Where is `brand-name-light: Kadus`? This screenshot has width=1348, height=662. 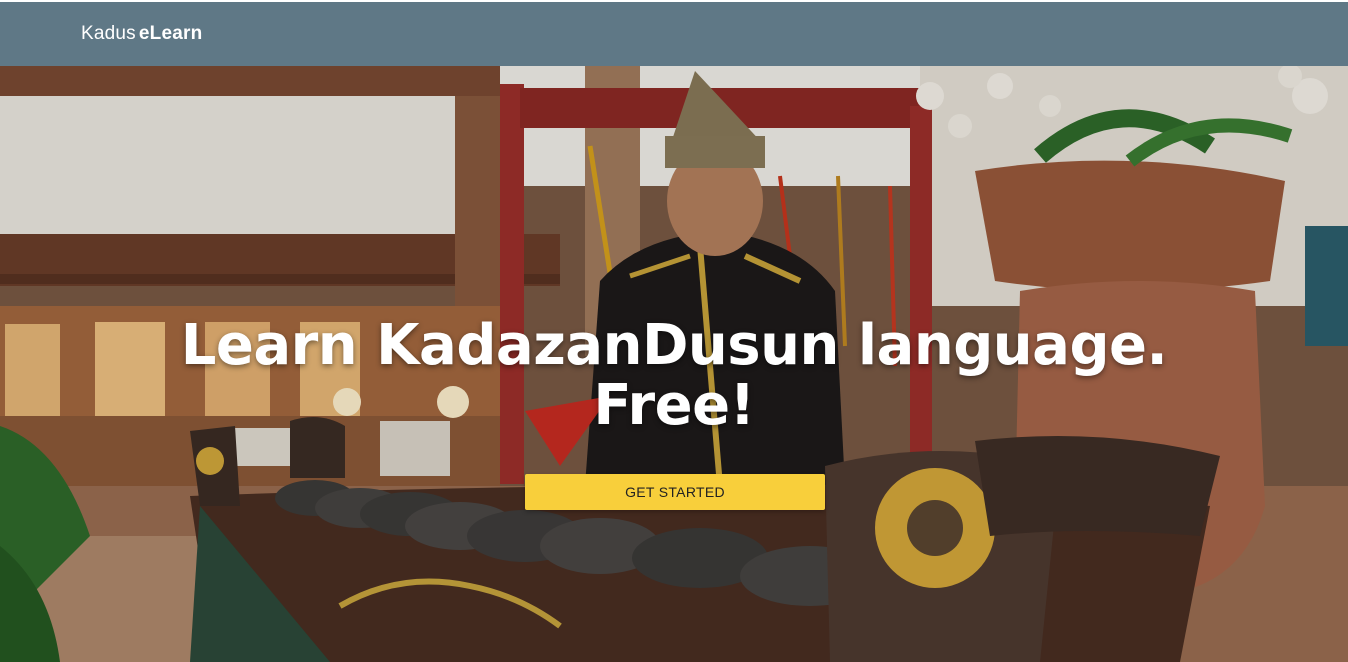 brand-name-light: Kadus is located at coordinates (108, 33).